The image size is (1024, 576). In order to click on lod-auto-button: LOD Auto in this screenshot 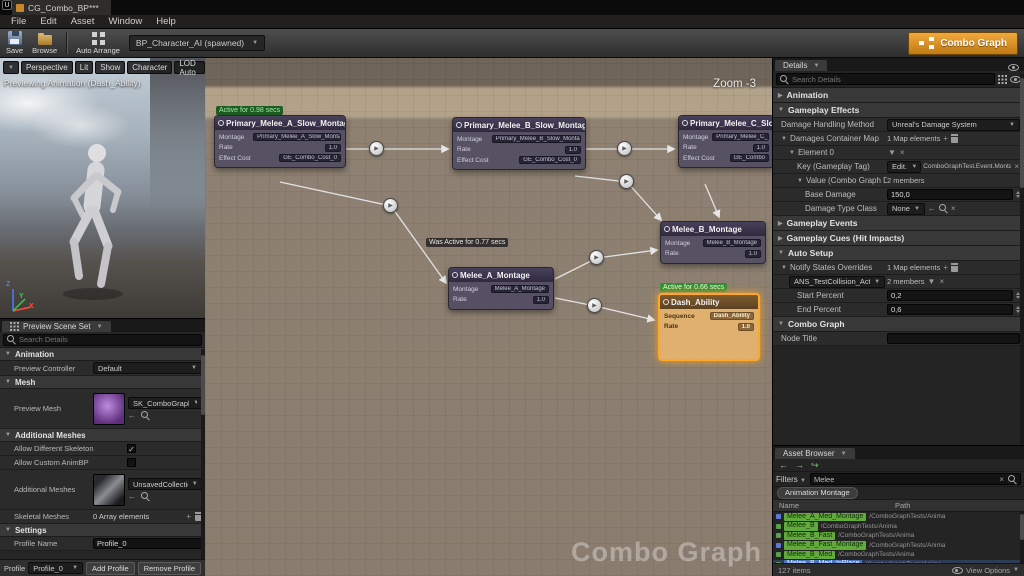, I will do `click(189, 68)`.